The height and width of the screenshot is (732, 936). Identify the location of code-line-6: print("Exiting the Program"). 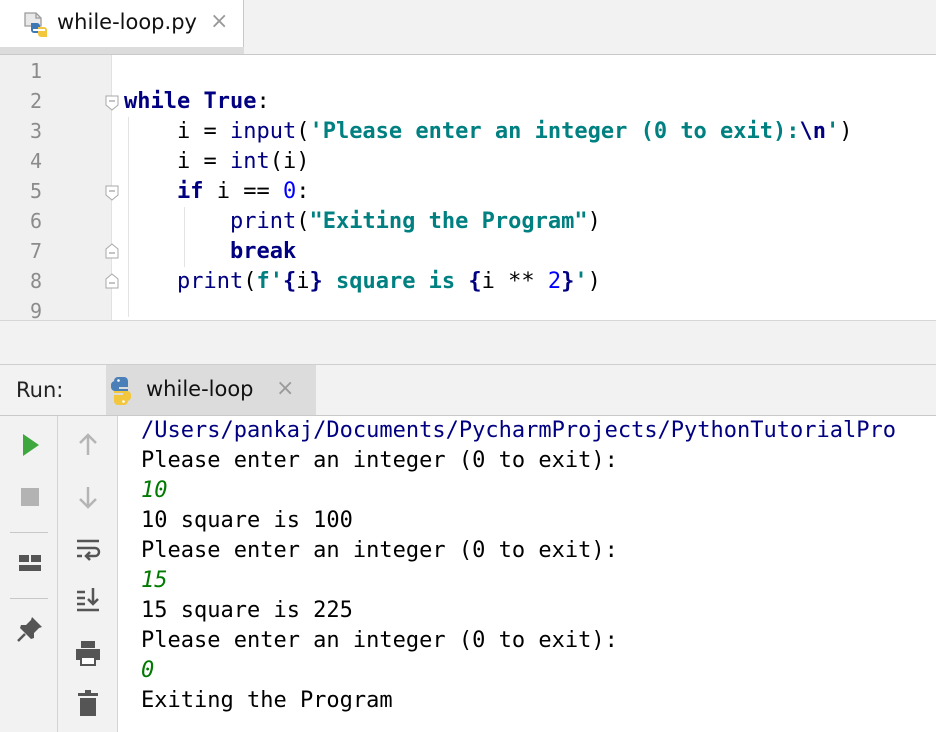
(415, 221).